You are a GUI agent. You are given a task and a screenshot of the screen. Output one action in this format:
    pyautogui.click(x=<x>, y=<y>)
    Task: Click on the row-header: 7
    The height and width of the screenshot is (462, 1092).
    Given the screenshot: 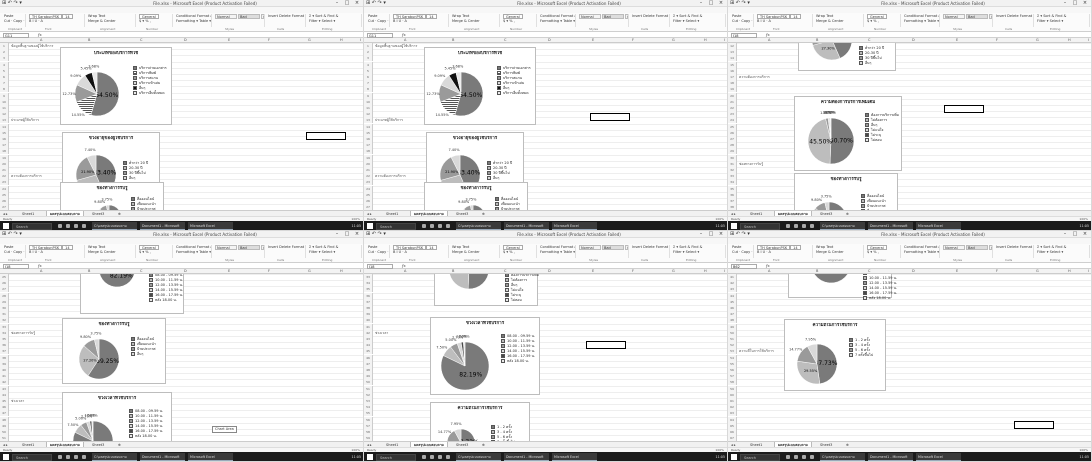 What is the action you would take?
    pyautogui.click(x=368, y=83)
    